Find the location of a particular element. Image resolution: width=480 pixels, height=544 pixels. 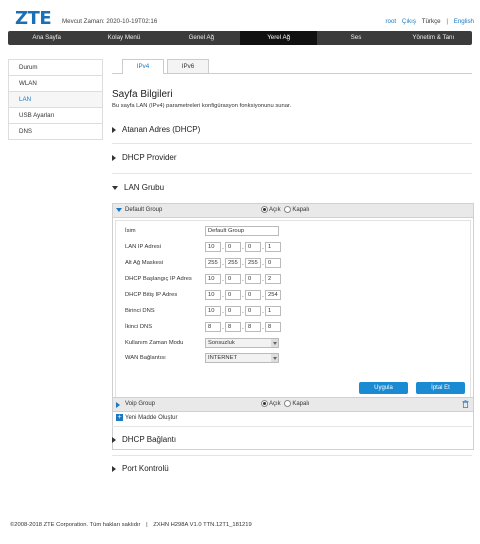

dhcp-start-octet-1: 10 is located at coordinates (213, 279).